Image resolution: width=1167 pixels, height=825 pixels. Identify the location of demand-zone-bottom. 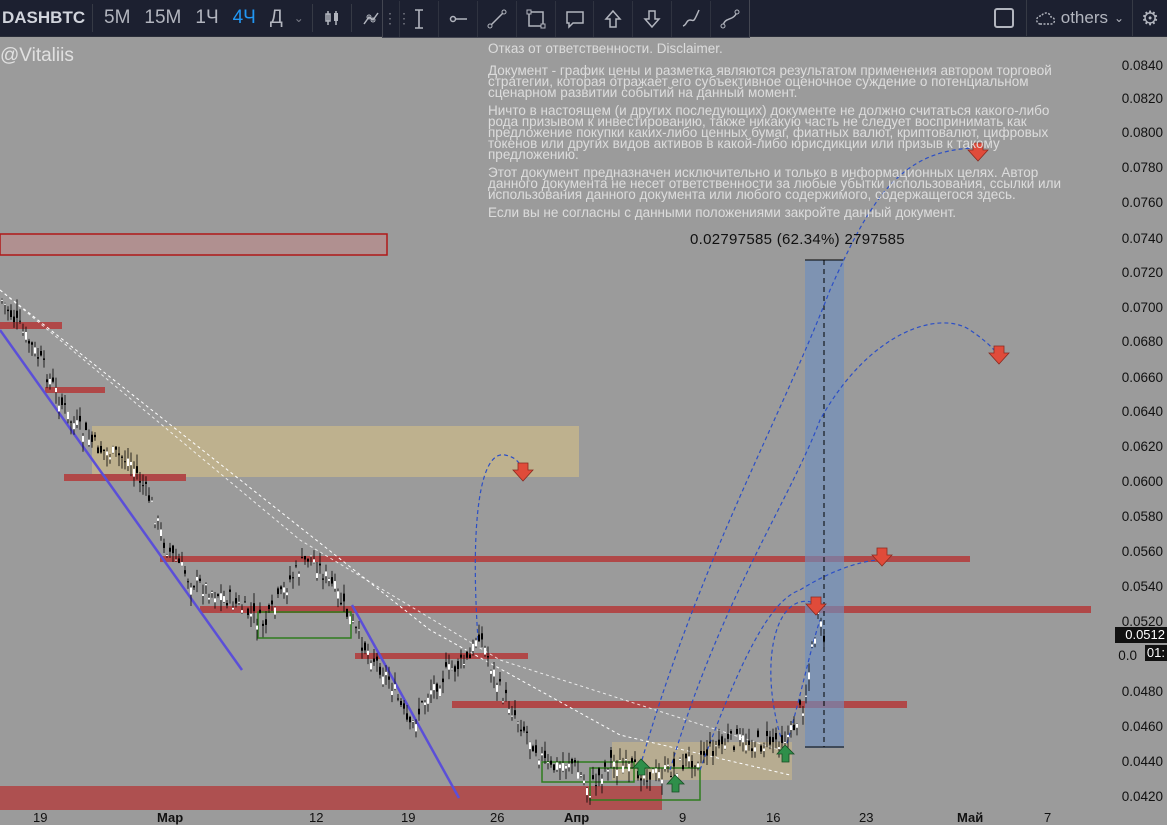
(331, 798).